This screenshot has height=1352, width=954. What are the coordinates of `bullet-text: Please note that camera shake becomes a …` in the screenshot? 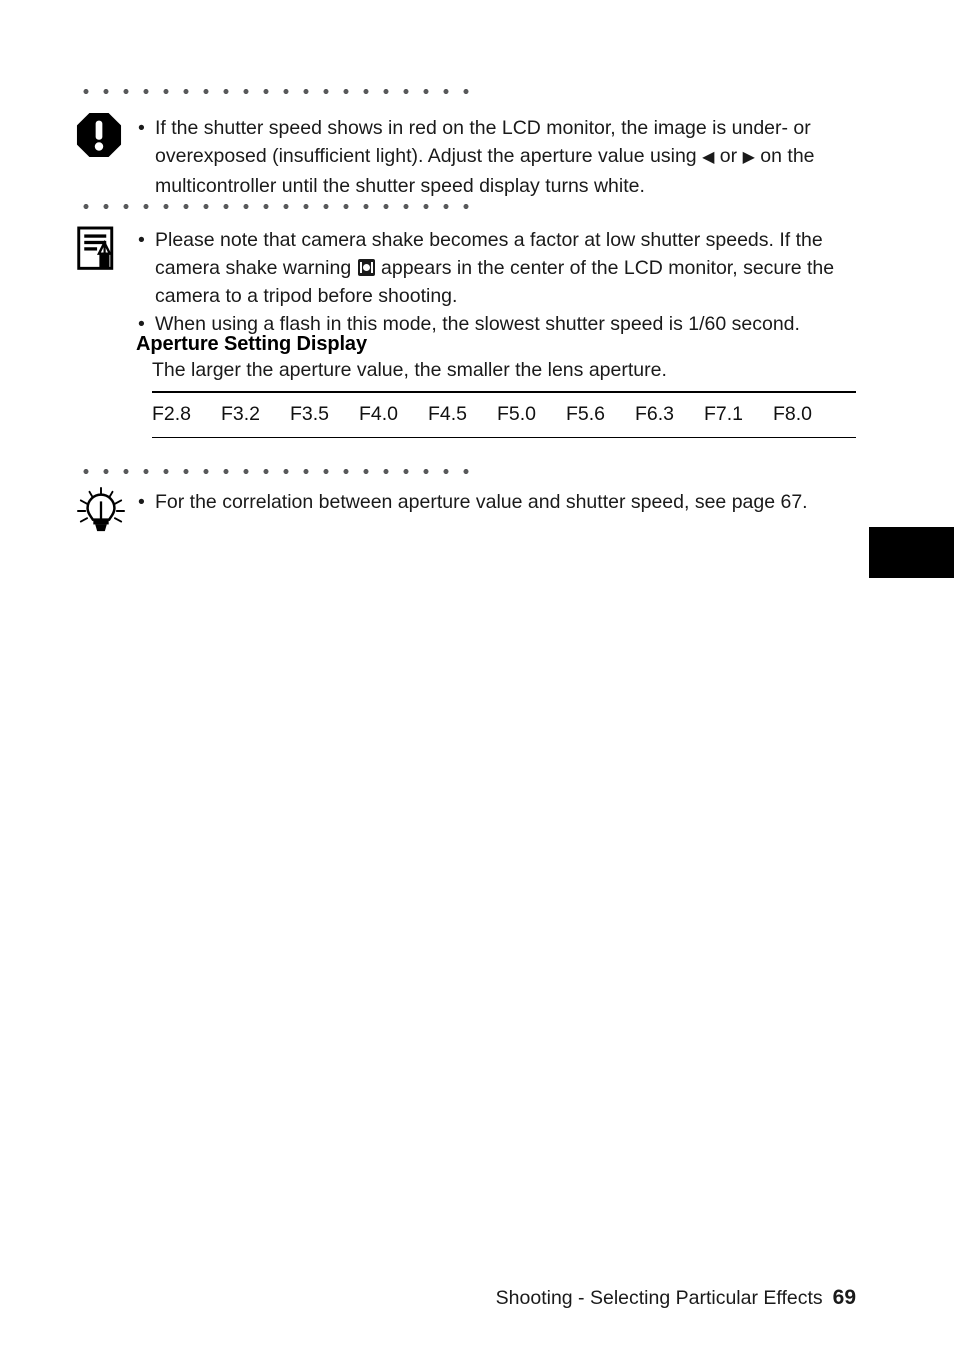 It's located at (495, 268).